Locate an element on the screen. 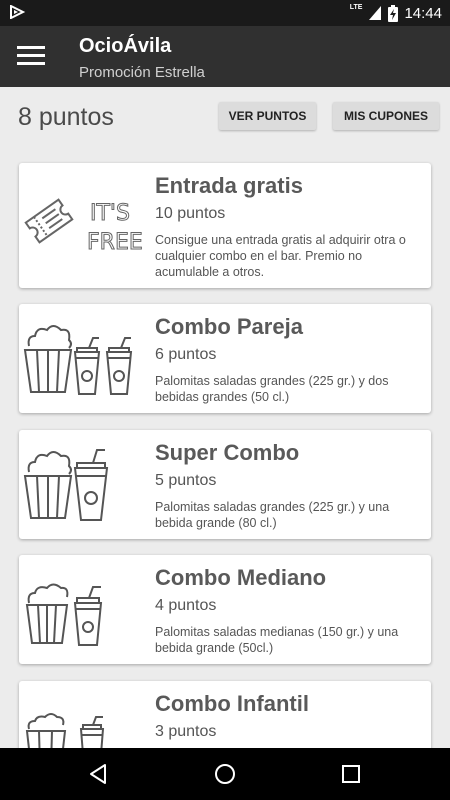 The image size is (450, 800). promotion-title: Entrada gratis is located at coordinates (229, 185).